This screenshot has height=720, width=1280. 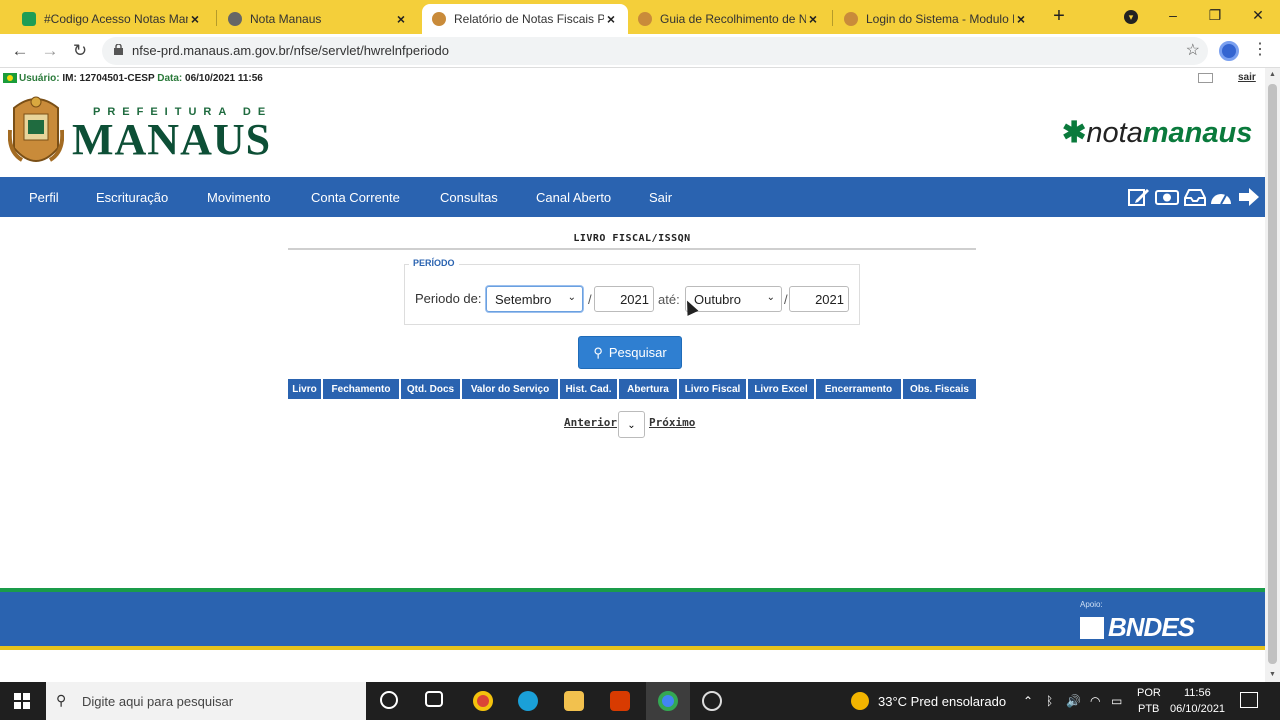 I want to click on office-icon, so click(x=620, y=701).